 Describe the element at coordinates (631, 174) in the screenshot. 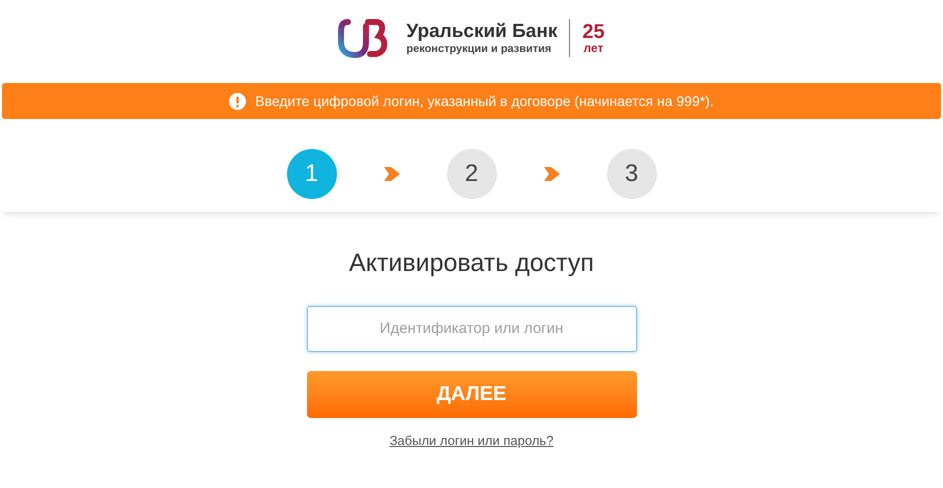

I see `step-indicator: 3` at that location.